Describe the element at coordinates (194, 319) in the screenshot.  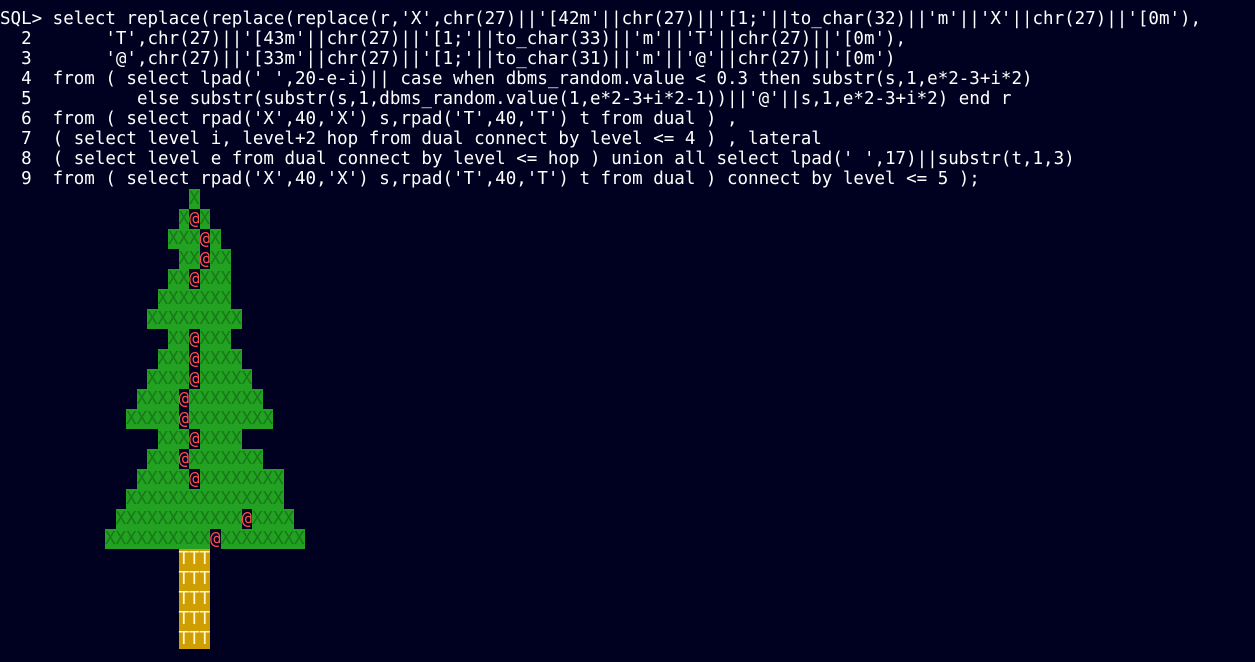
I see `tree-needles: XXXXXXXXX` at that location.